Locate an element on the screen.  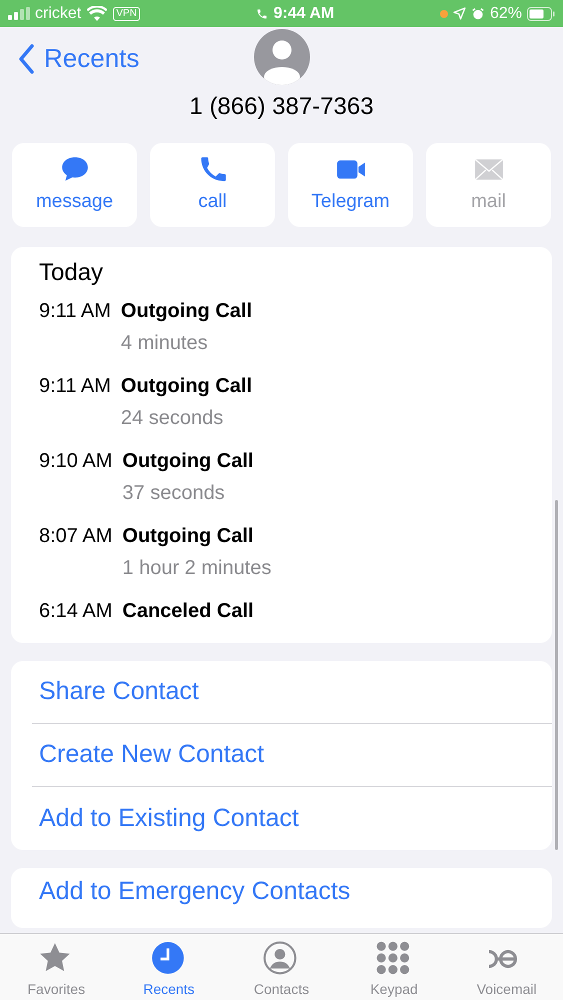
tab: Contacts is located at coordinates (281, 967).